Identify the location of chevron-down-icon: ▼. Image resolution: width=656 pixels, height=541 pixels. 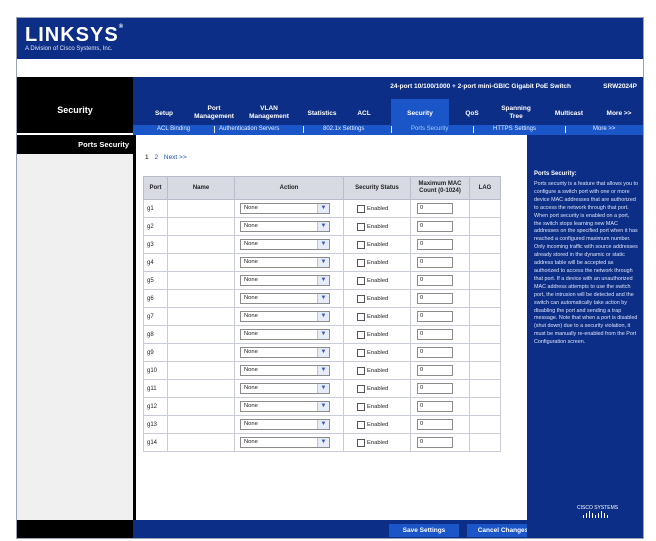
(323, 442).